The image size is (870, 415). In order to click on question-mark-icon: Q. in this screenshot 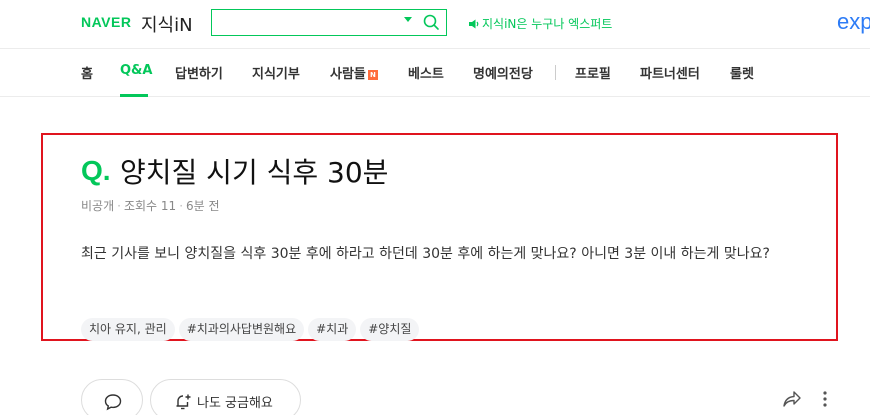, I will do `click(96, 170)`.